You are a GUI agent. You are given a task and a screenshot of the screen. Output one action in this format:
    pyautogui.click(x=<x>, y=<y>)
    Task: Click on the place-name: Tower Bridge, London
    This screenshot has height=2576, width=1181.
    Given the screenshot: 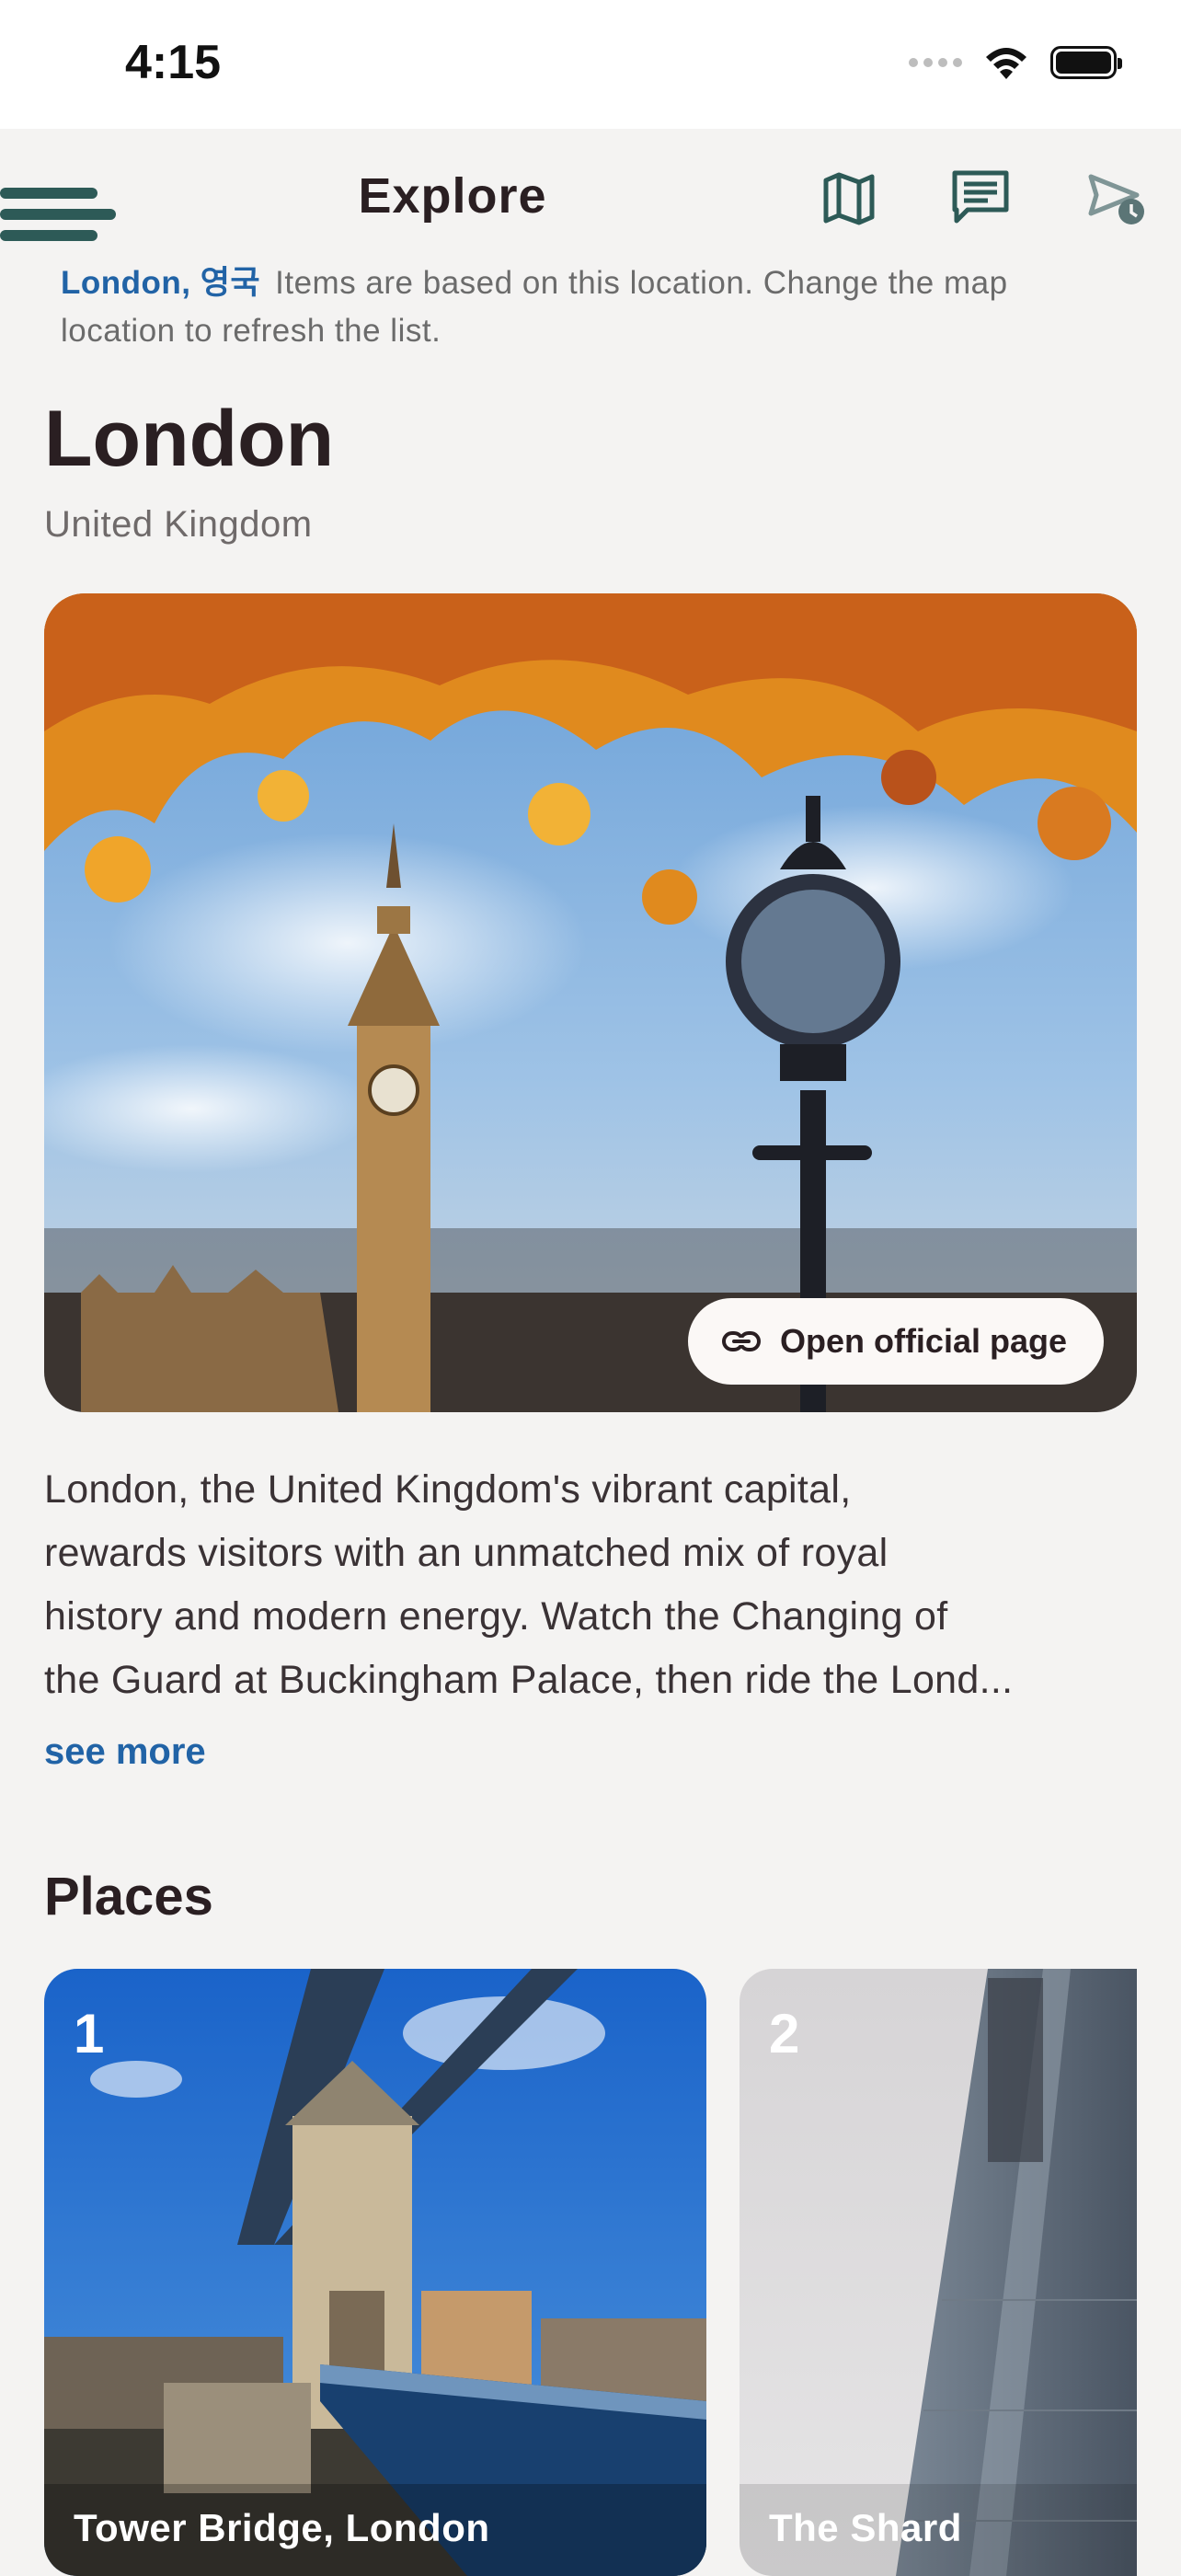 What is the action you would take?
    pyautogui.click(x=282, y=2527)
    